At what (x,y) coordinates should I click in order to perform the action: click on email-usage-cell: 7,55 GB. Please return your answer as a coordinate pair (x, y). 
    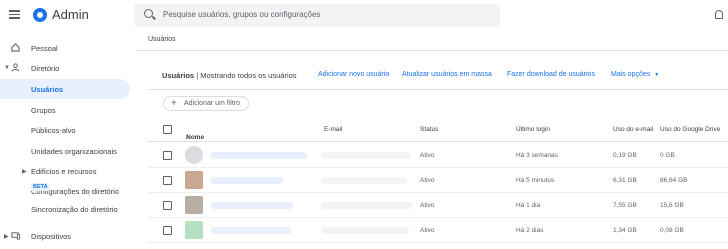
    Looking at the image, I should click on (625, 205).